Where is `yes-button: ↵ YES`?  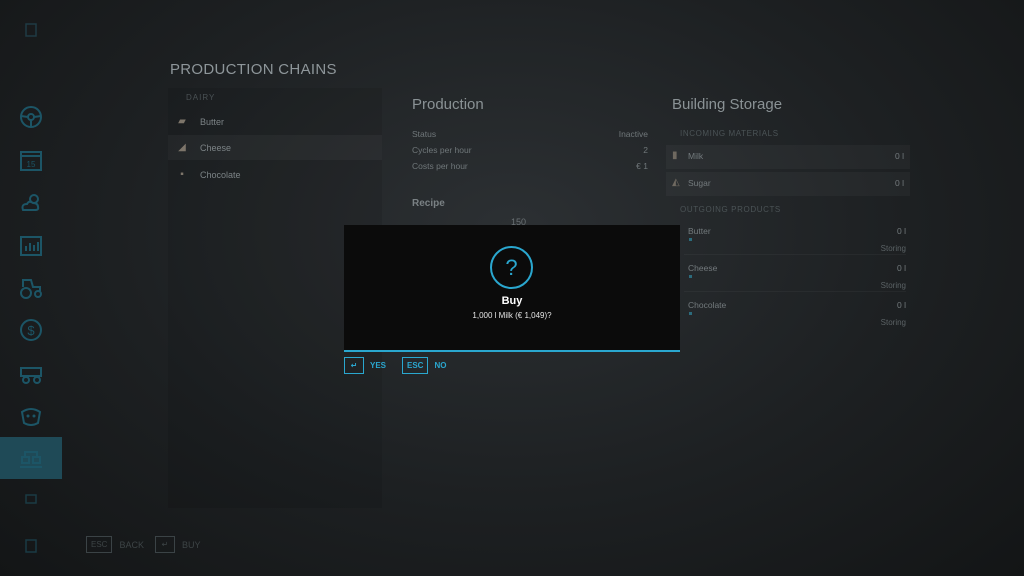
yes-button: ↵ YES is located at coordinates (365, 365).